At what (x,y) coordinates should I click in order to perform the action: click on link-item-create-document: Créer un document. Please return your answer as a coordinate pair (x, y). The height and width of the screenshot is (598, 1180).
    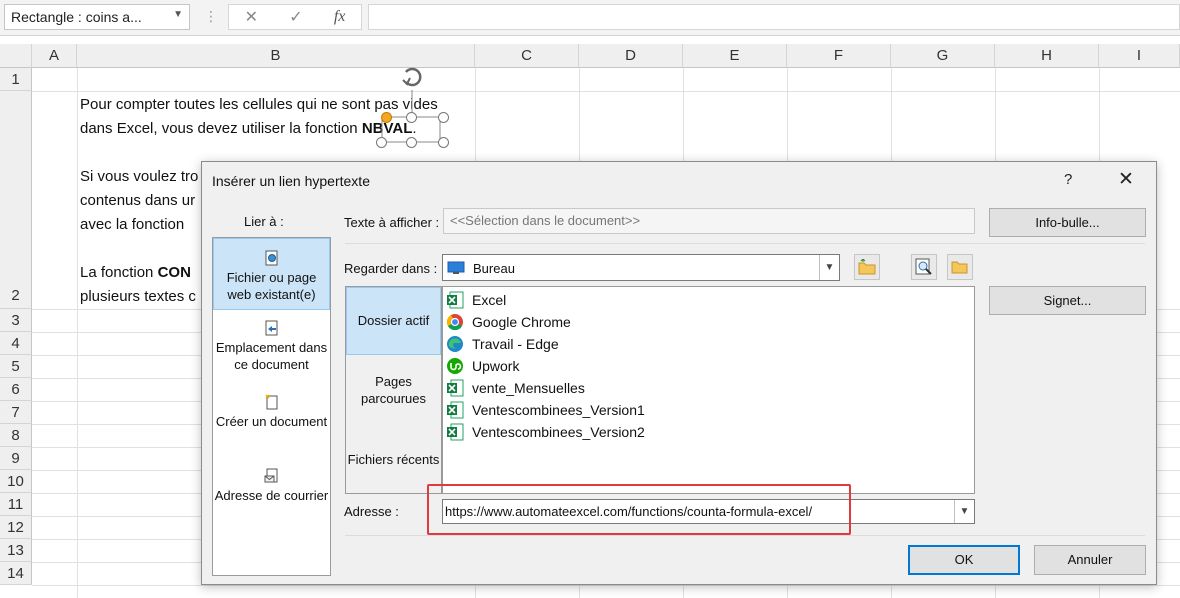
    Looking at the image, I should click on (271, 427).